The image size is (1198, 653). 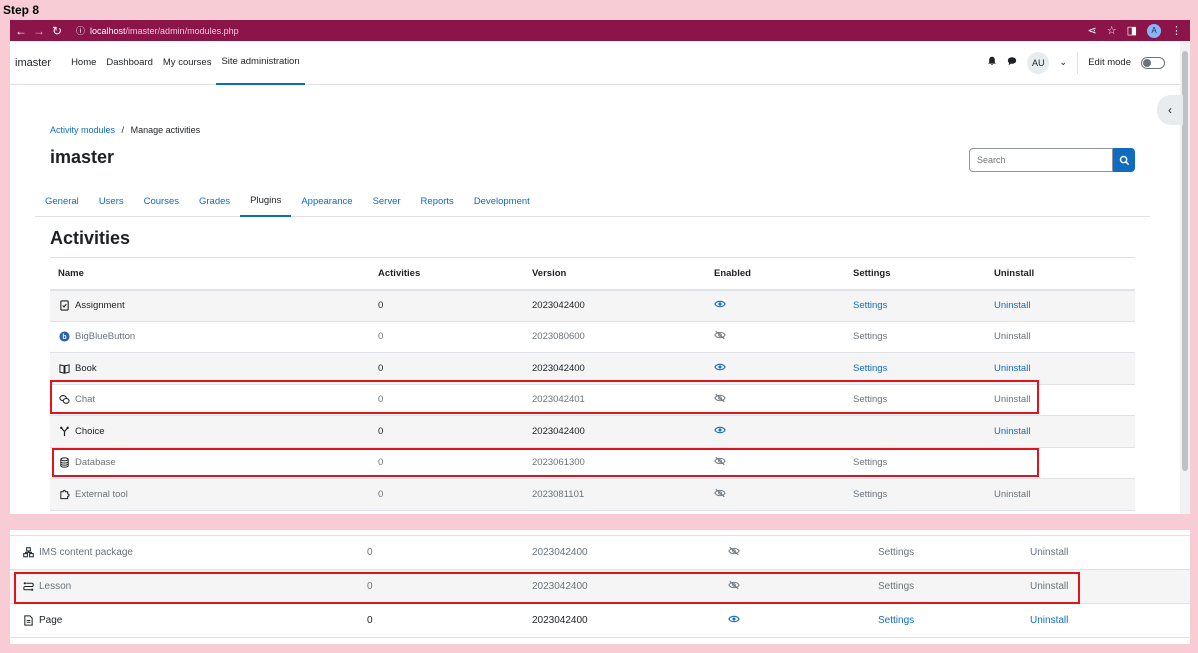 I want to click on open-drawer-chevron-icon: ‹, so click(x=1170, y=110).